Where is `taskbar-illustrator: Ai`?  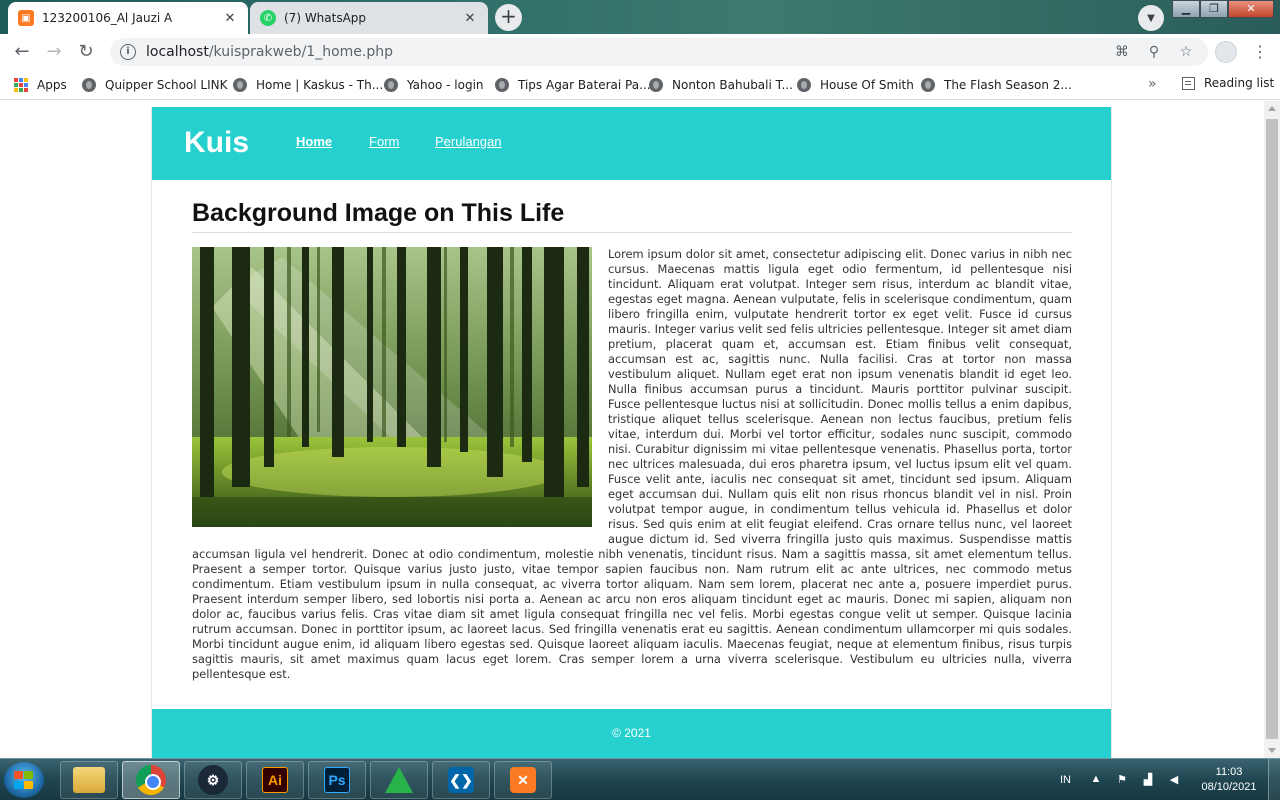
taskbar-illustrator: Ai is located at coordinates (275, 780).